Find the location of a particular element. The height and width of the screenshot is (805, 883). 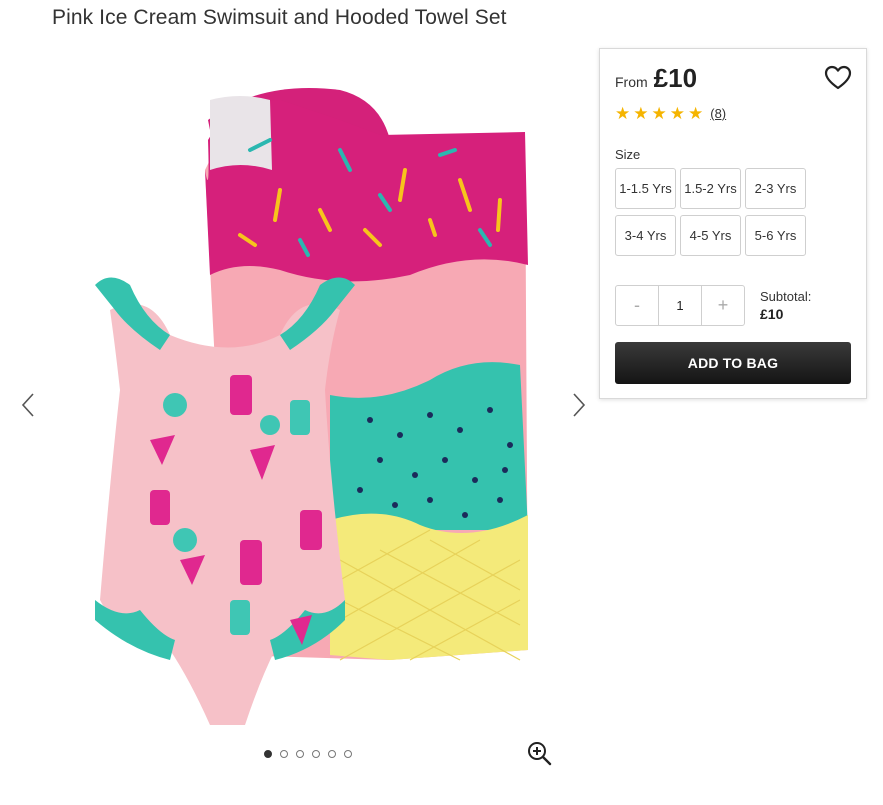

heart-icon is located at coordinates (838, 77).